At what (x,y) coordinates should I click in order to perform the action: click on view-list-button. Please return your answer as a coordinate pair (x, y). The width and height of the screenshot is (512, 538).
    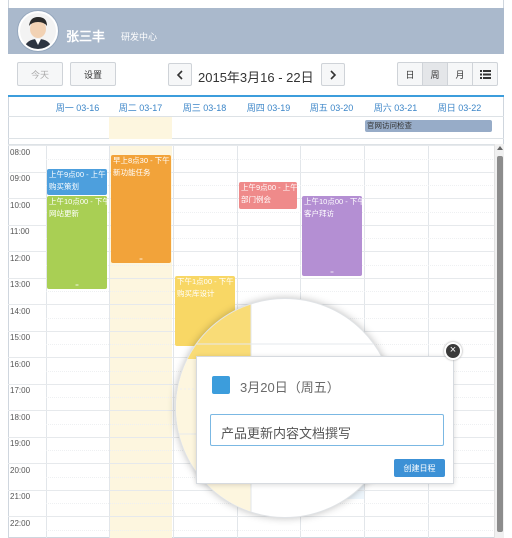
    Looking at the image, I should click on (485, 74).